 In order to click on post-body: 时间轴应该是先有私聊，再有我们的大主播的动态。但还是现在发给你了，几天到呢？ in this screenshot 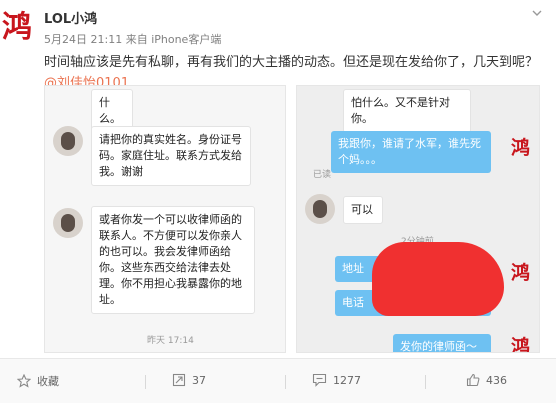, I will do `click(291, 62)`.